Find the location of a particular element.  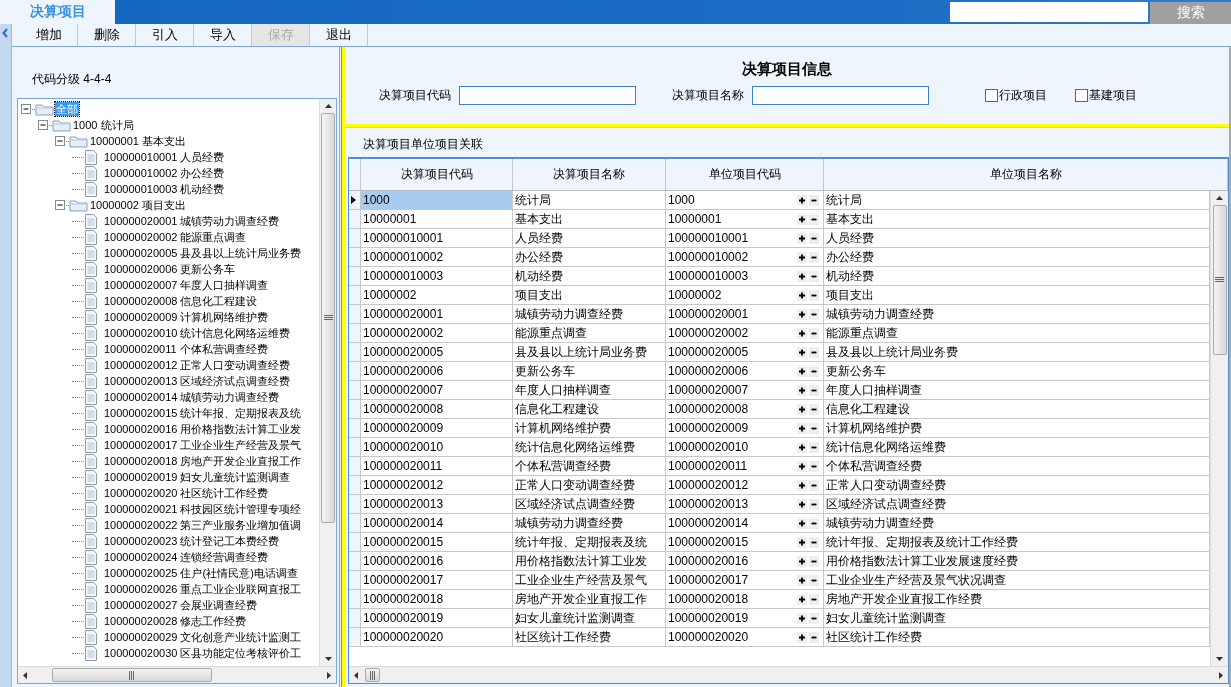

row-header is located at coordinates (355, 200).